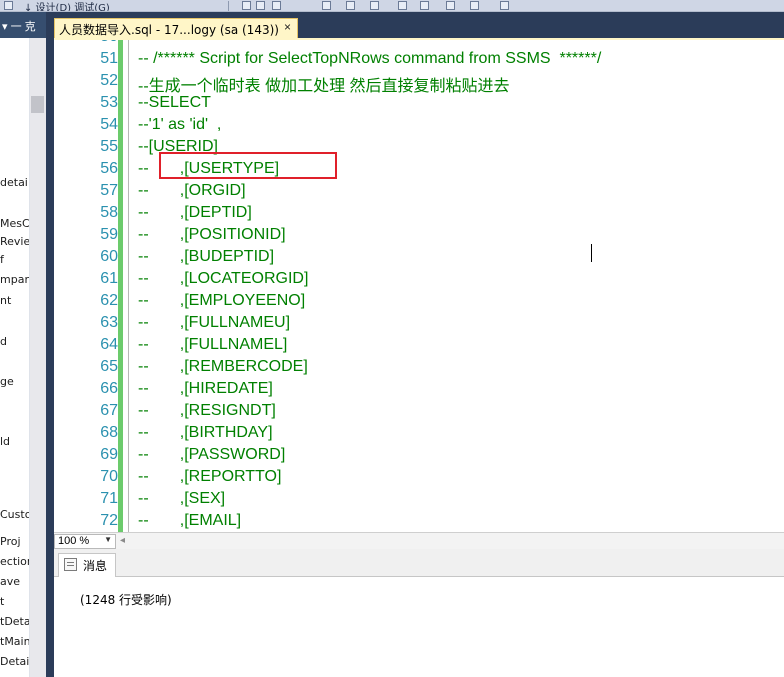 This screenshot has height=677, width=784. Describe the element at coordinates (109, 80) in the screenshot. I see `line-number: 52` at that location.